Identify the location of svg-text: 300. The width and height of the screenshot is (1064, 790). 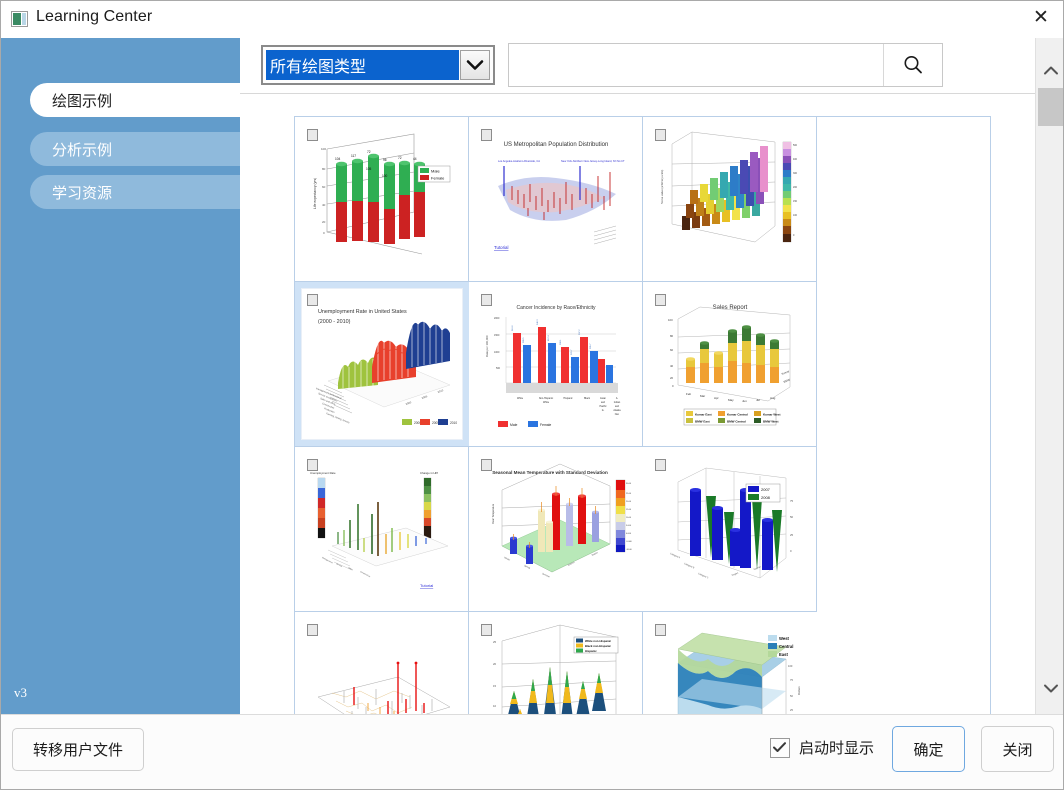
(795, 173).